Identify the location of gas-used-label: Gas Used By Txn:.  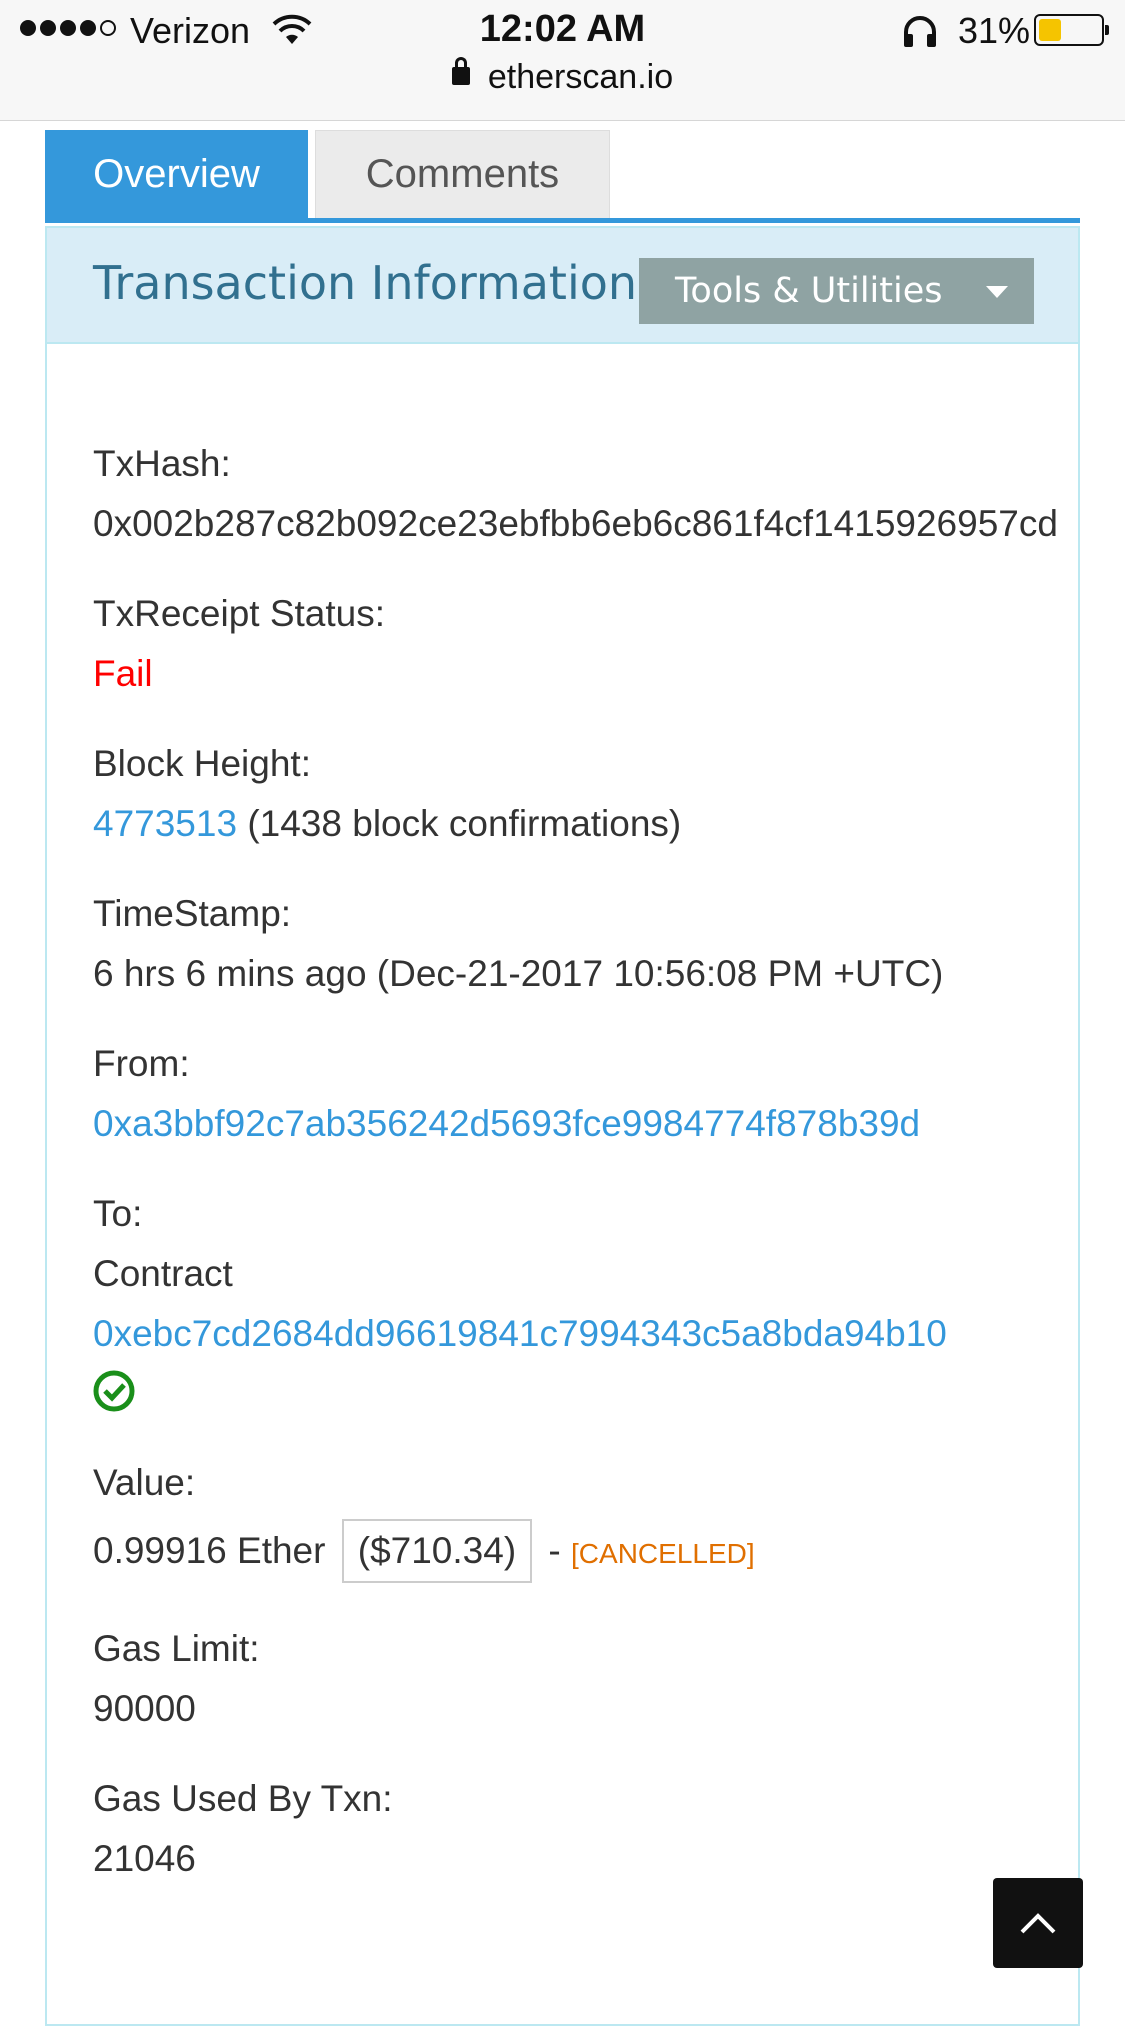
(243, 1798).